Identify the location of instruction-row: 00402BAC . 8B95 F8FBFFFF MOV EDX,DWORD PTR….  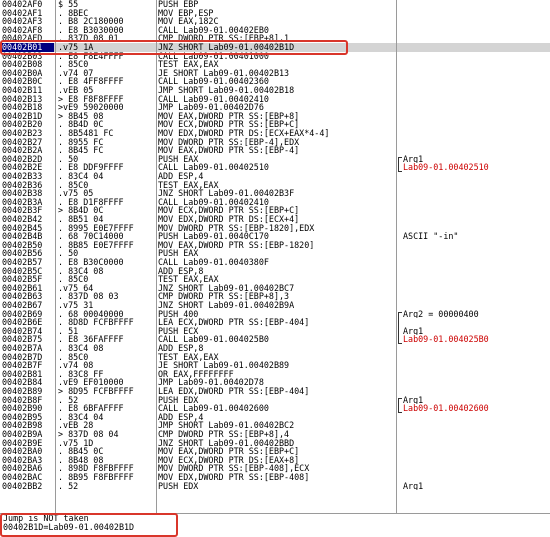
(275, 477).